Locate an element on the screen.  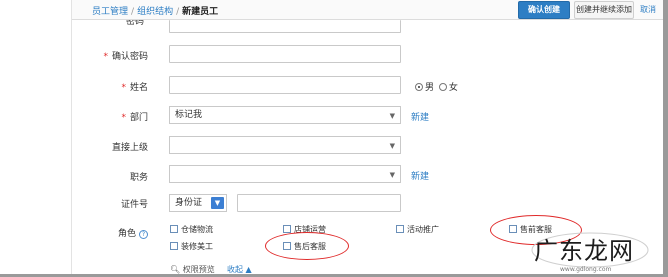
search-icon: 🔍︎ is located at coordinates (175, 269).